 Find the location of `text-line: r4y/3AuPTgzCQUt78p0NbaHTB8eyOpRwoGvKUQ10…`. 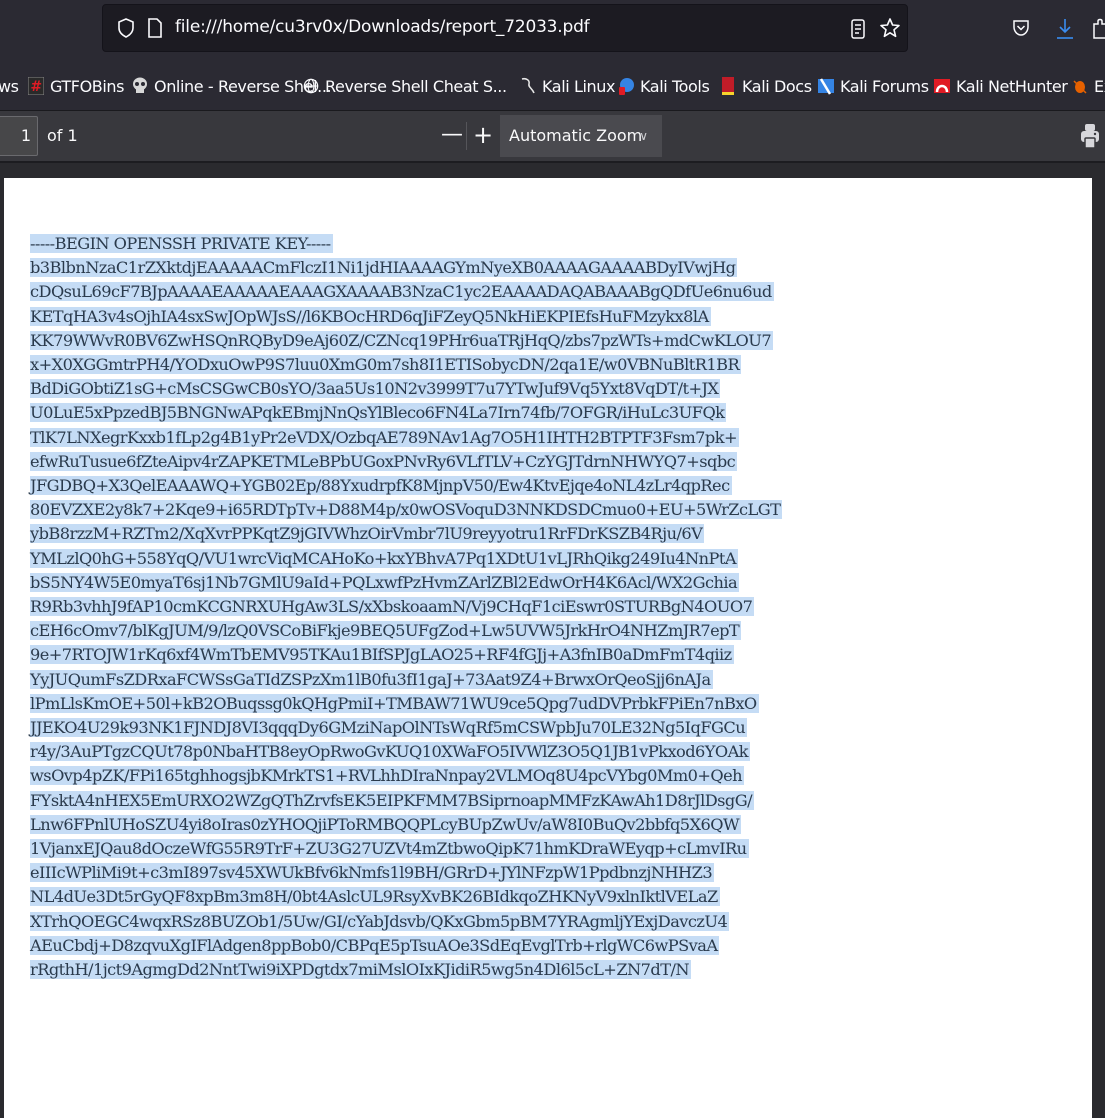

text-line: r4y/3AuPTgzCQUt78p0NbaHTB8eyOpRwoGvKUQ10… is located at coordinates (406, 752).